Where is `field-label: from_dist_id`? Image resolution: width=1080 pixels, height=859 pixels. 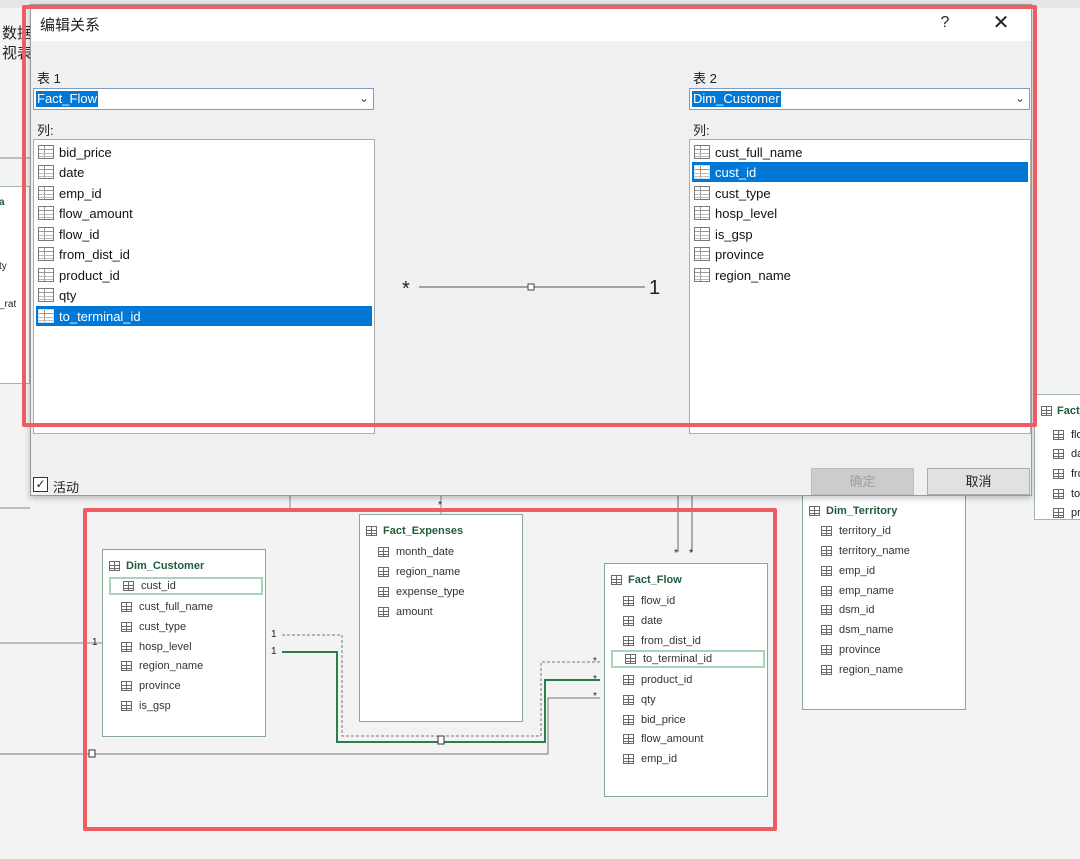 field-label: from_dist_id is located at coordinates (671, 641).